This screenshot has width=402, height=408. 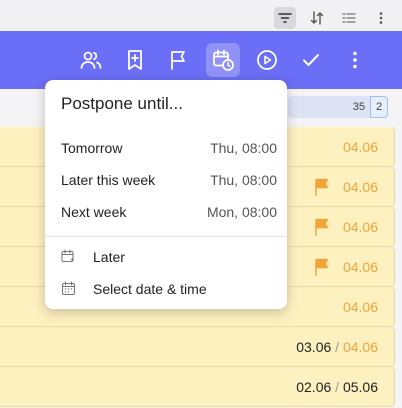 What do you see at coordinates (91, 60) in the screenshot?
I see `assign-user-icon` at bounding box center [91, 60].